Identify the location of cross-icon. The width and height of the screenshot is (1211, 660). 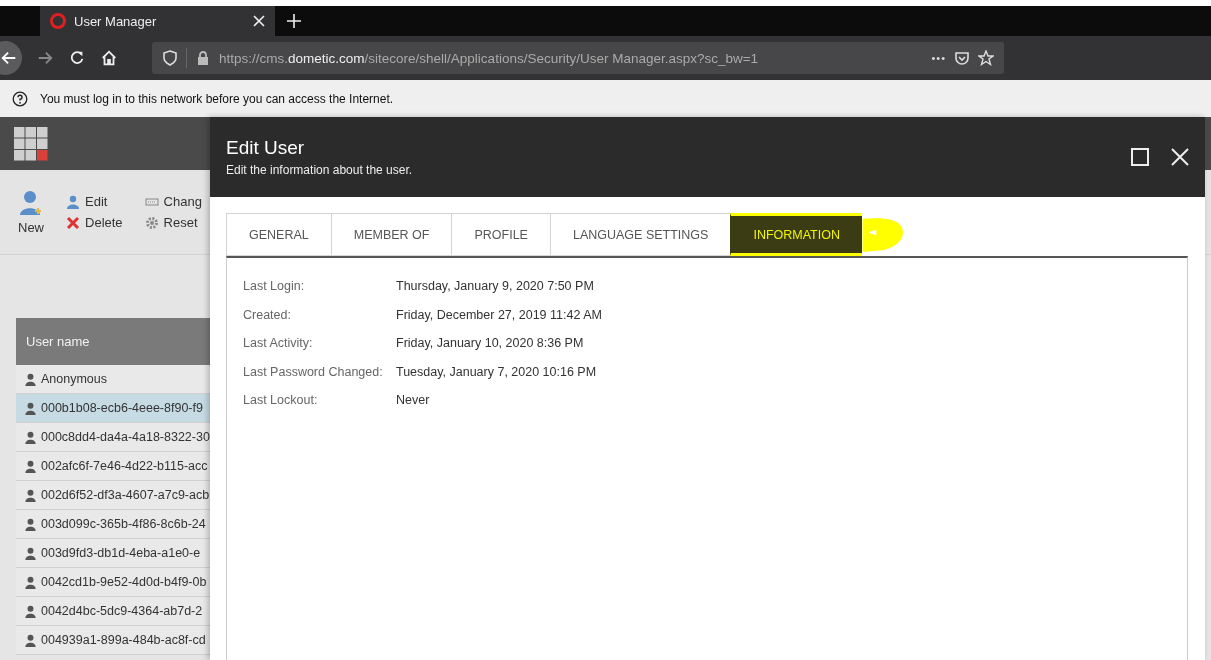
(73, 222).